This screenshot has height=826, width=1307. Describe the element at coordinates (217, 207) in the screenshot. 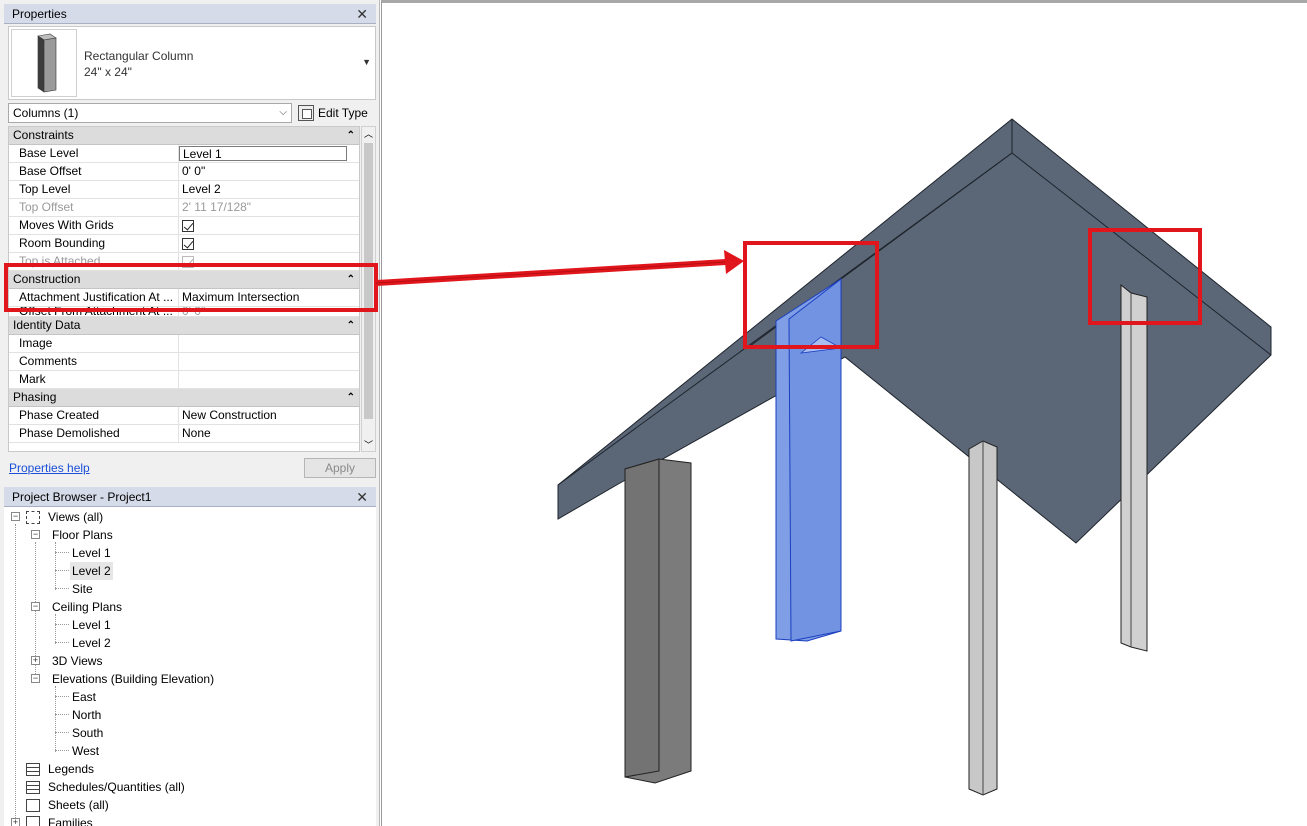

I see `top-offset-value: 2' 11 17/128"` at that location.